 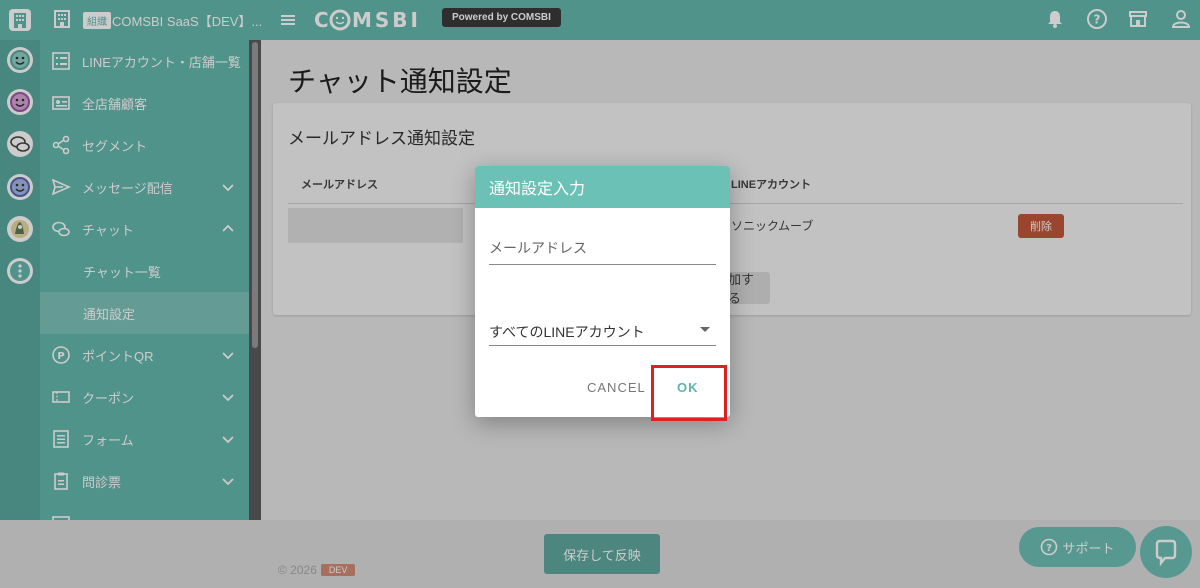 I want to click on select-value: すべてのLINEアカウント, so click(x=567, y=332).